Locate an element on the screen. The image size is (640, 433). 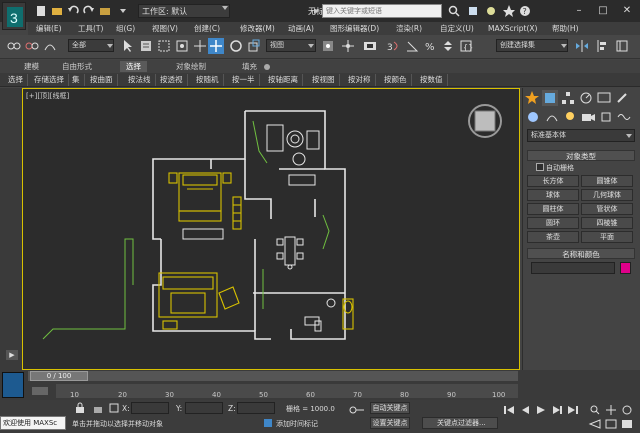
window-crossing-icon is located at coordinates (182, 46).